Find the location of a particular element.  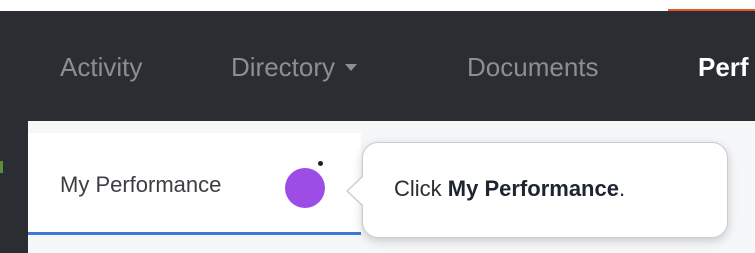

nav-item-performance: Perf is located at coordinates (723, 67).